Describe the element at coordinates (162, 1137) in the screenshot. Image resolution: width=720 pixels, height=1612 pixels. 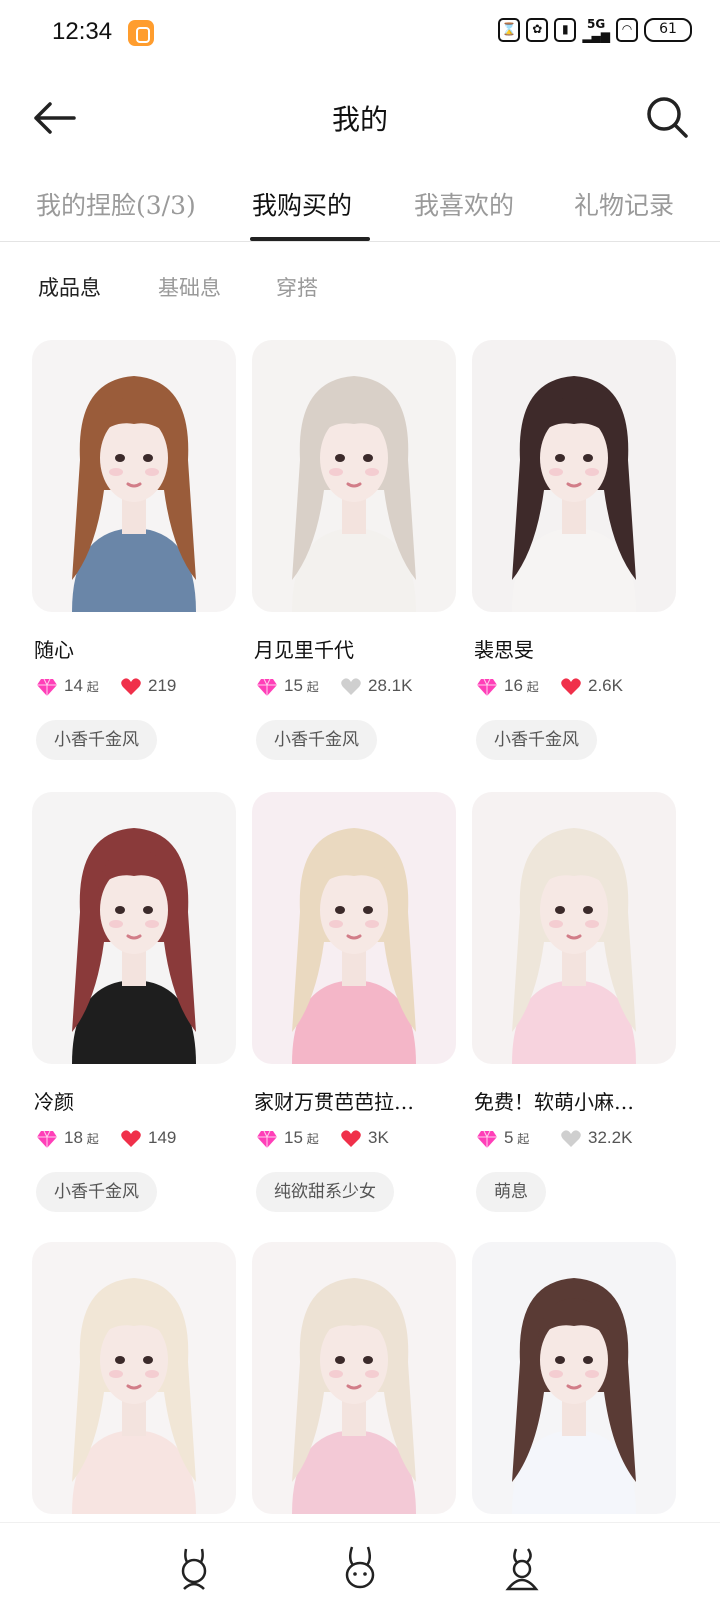
I see `likes-count: 149` at that location.